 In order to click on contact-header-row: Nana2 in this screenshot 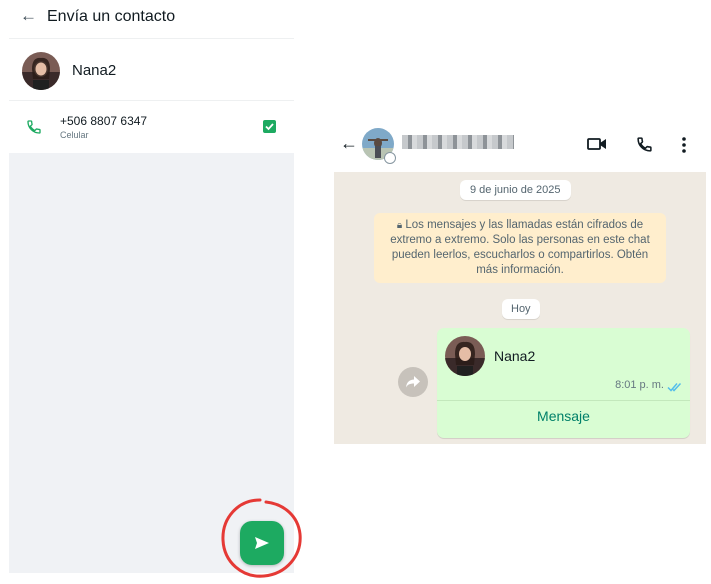, I will do `click(151, 71)`.